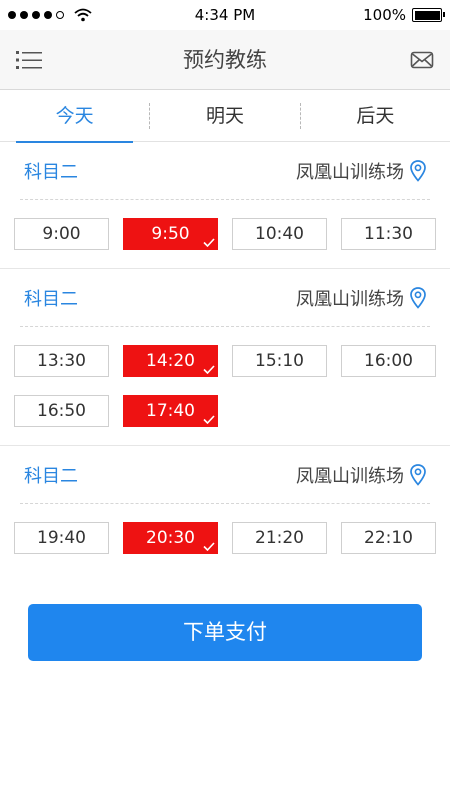 This screenshot has height=800, width=450. I want to click on time-slot: 21:20, so click(279, 538).